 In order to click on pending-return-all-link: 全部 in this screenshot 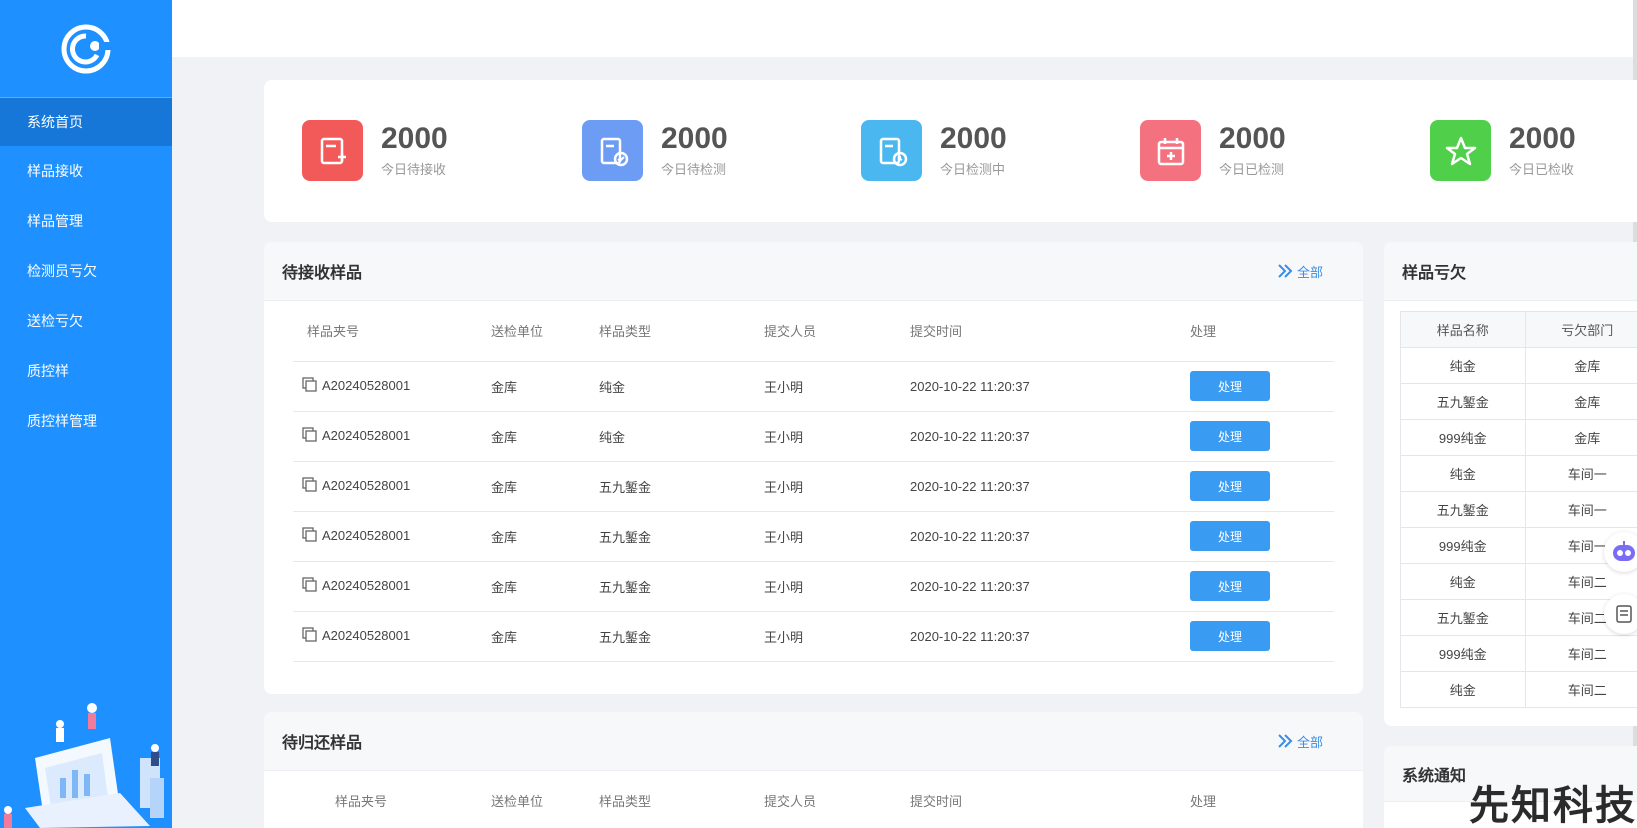, I will do `click(1300, 741)`.